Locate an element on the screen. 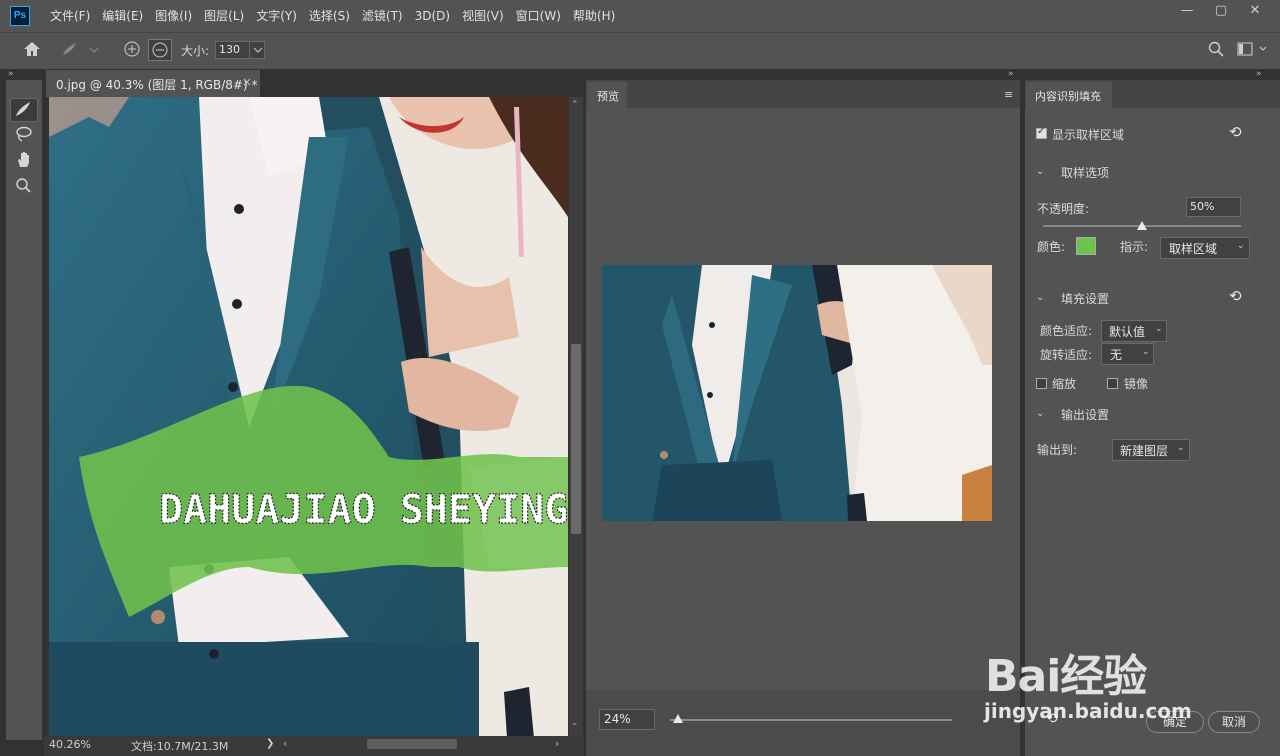 The height and width of the screenshot is (756, 1280). sampling-options-heading: 取样选项 is located at coordinates (1085, 173).